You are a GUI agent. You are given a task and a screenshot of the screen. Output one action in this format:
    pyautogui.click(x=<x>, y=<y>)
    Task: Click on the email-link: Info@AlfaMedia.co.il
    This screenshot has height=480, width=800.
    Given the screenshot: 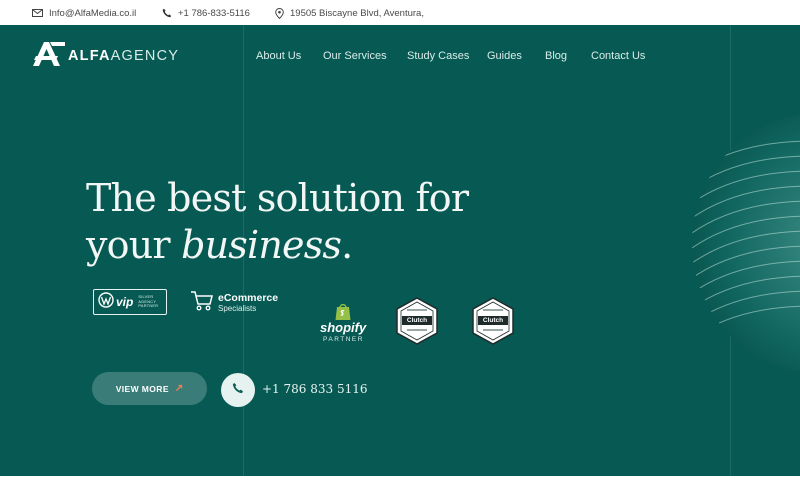 What is the action you would take?
    pyautogui.click(x=84, y=13)
    